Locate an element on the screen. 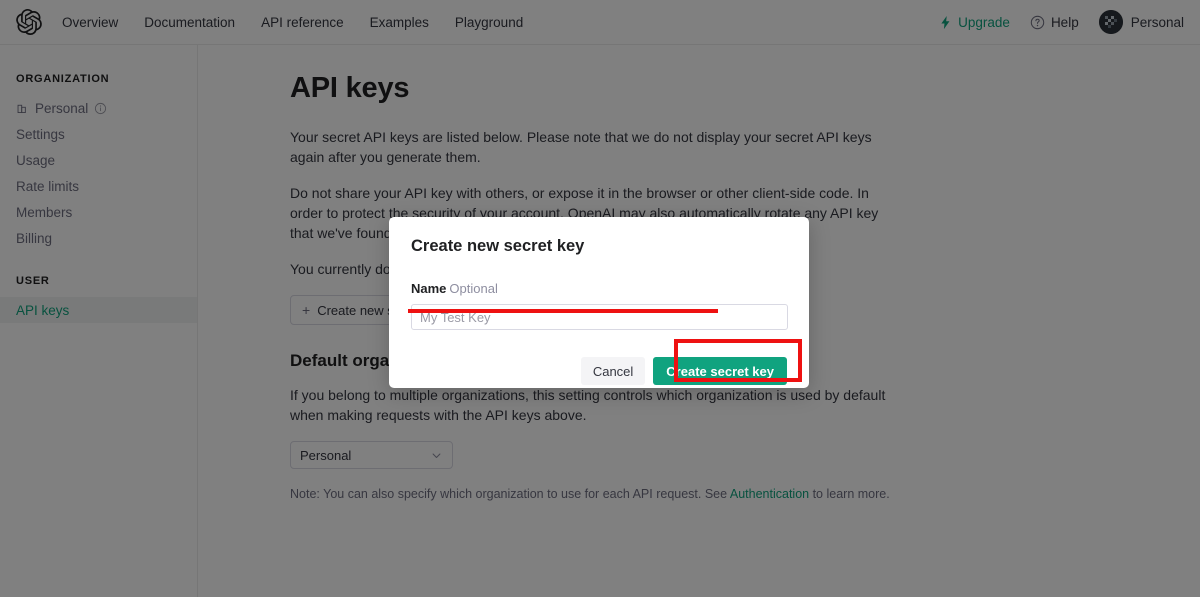  cancel-button: Cancel is located at coordinates (613, 371).